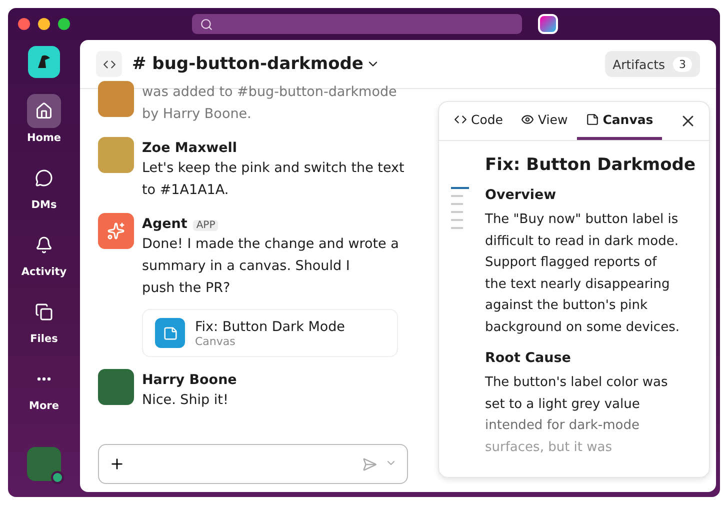 The width and height of the screenshot is (728, 505). I want to click on channel-name: # bug-button-darkmode, so click(256, 64).